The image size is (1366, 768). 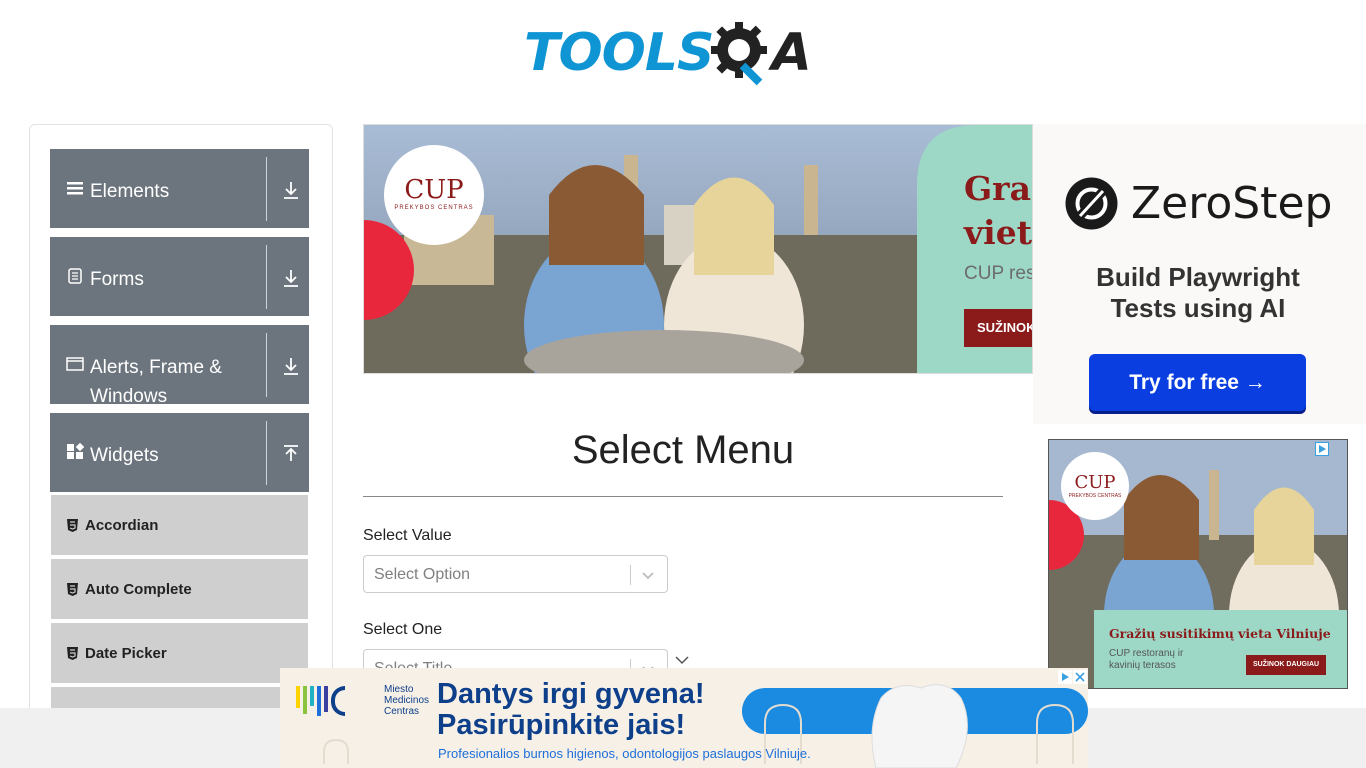 What do you see at coordinates (1220, 633) in the screenshot?
I see `ad-headline: Gražių susitikimų vieta Vilniuje` at bounding box center [1220, 633].